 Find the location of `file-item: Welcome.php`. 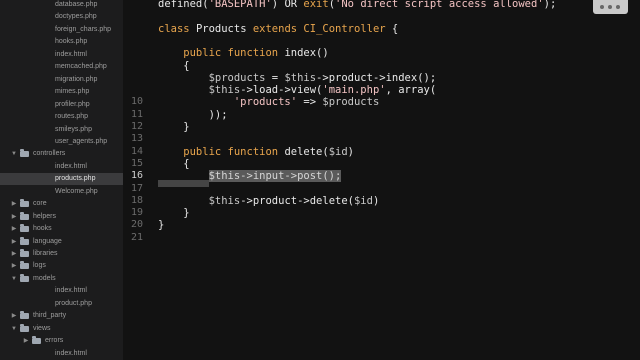

file-item: Welcome.php is located at coordinates (61, 192).